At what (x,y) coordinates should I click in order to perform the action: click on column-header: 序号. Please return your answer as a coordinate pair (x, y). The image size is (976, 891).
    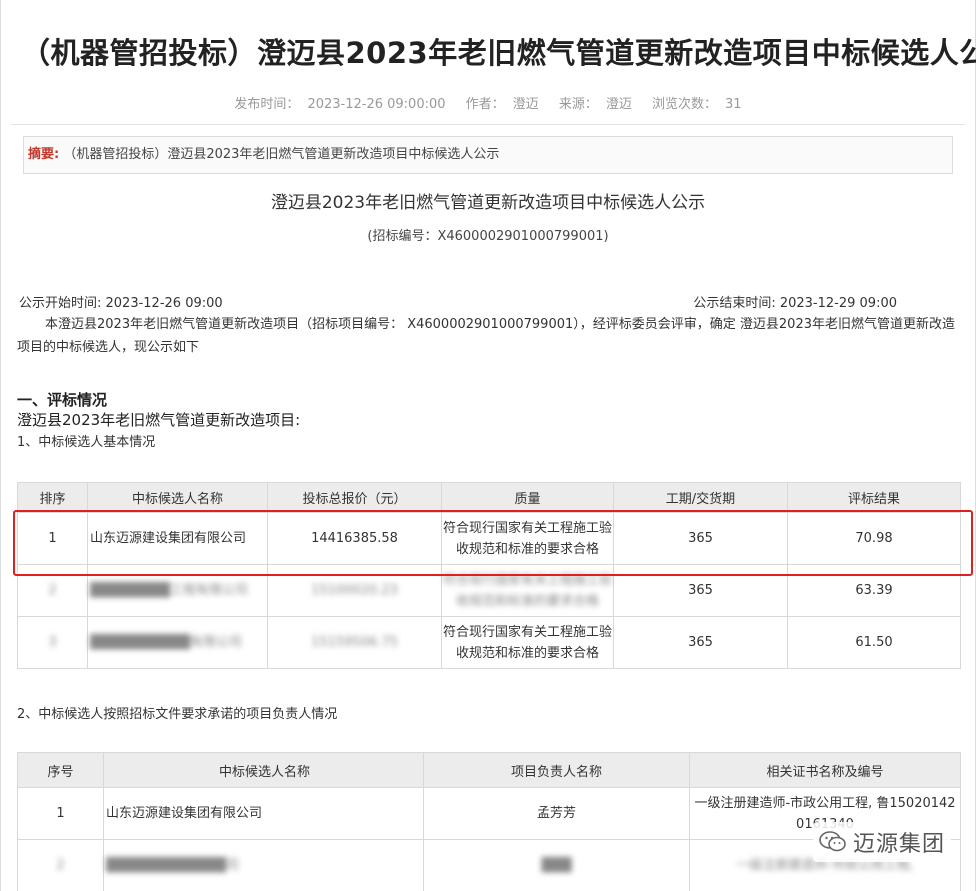
    Looking at the image, I should click on (60, 770).